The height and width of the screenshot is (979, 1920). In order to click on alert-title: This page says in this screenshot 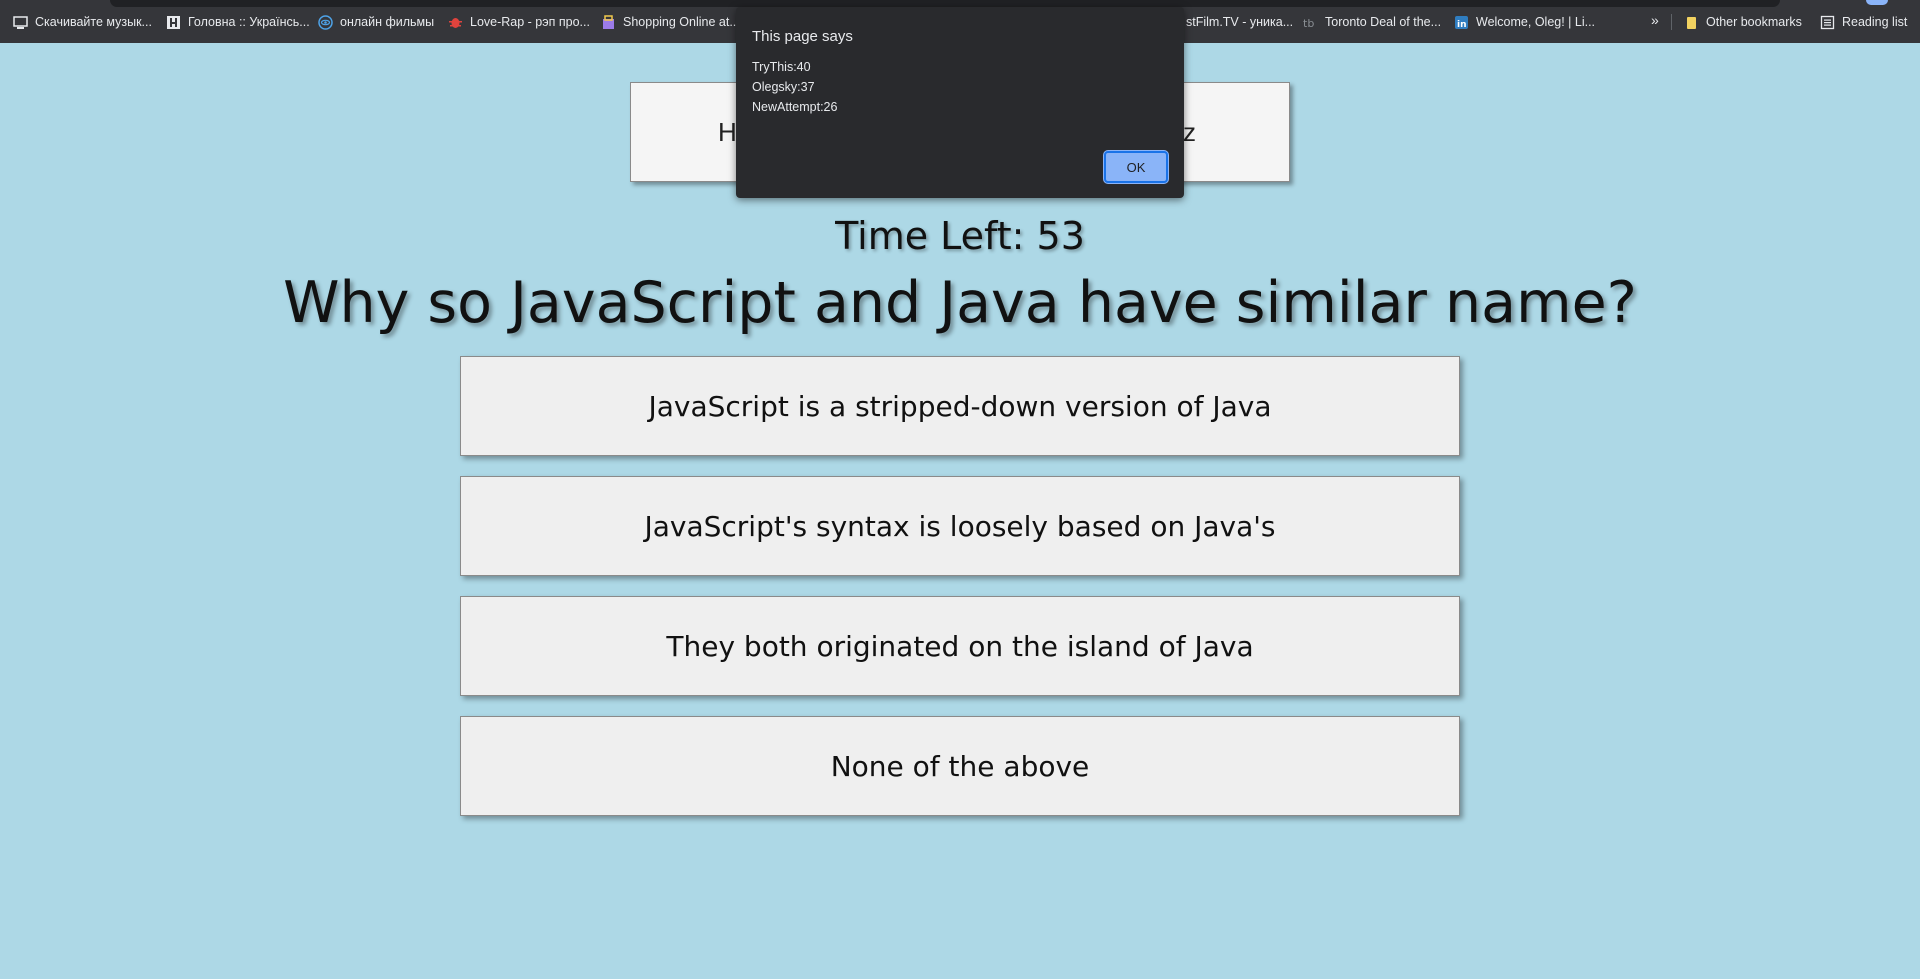, I will do `click(802, 36)`.